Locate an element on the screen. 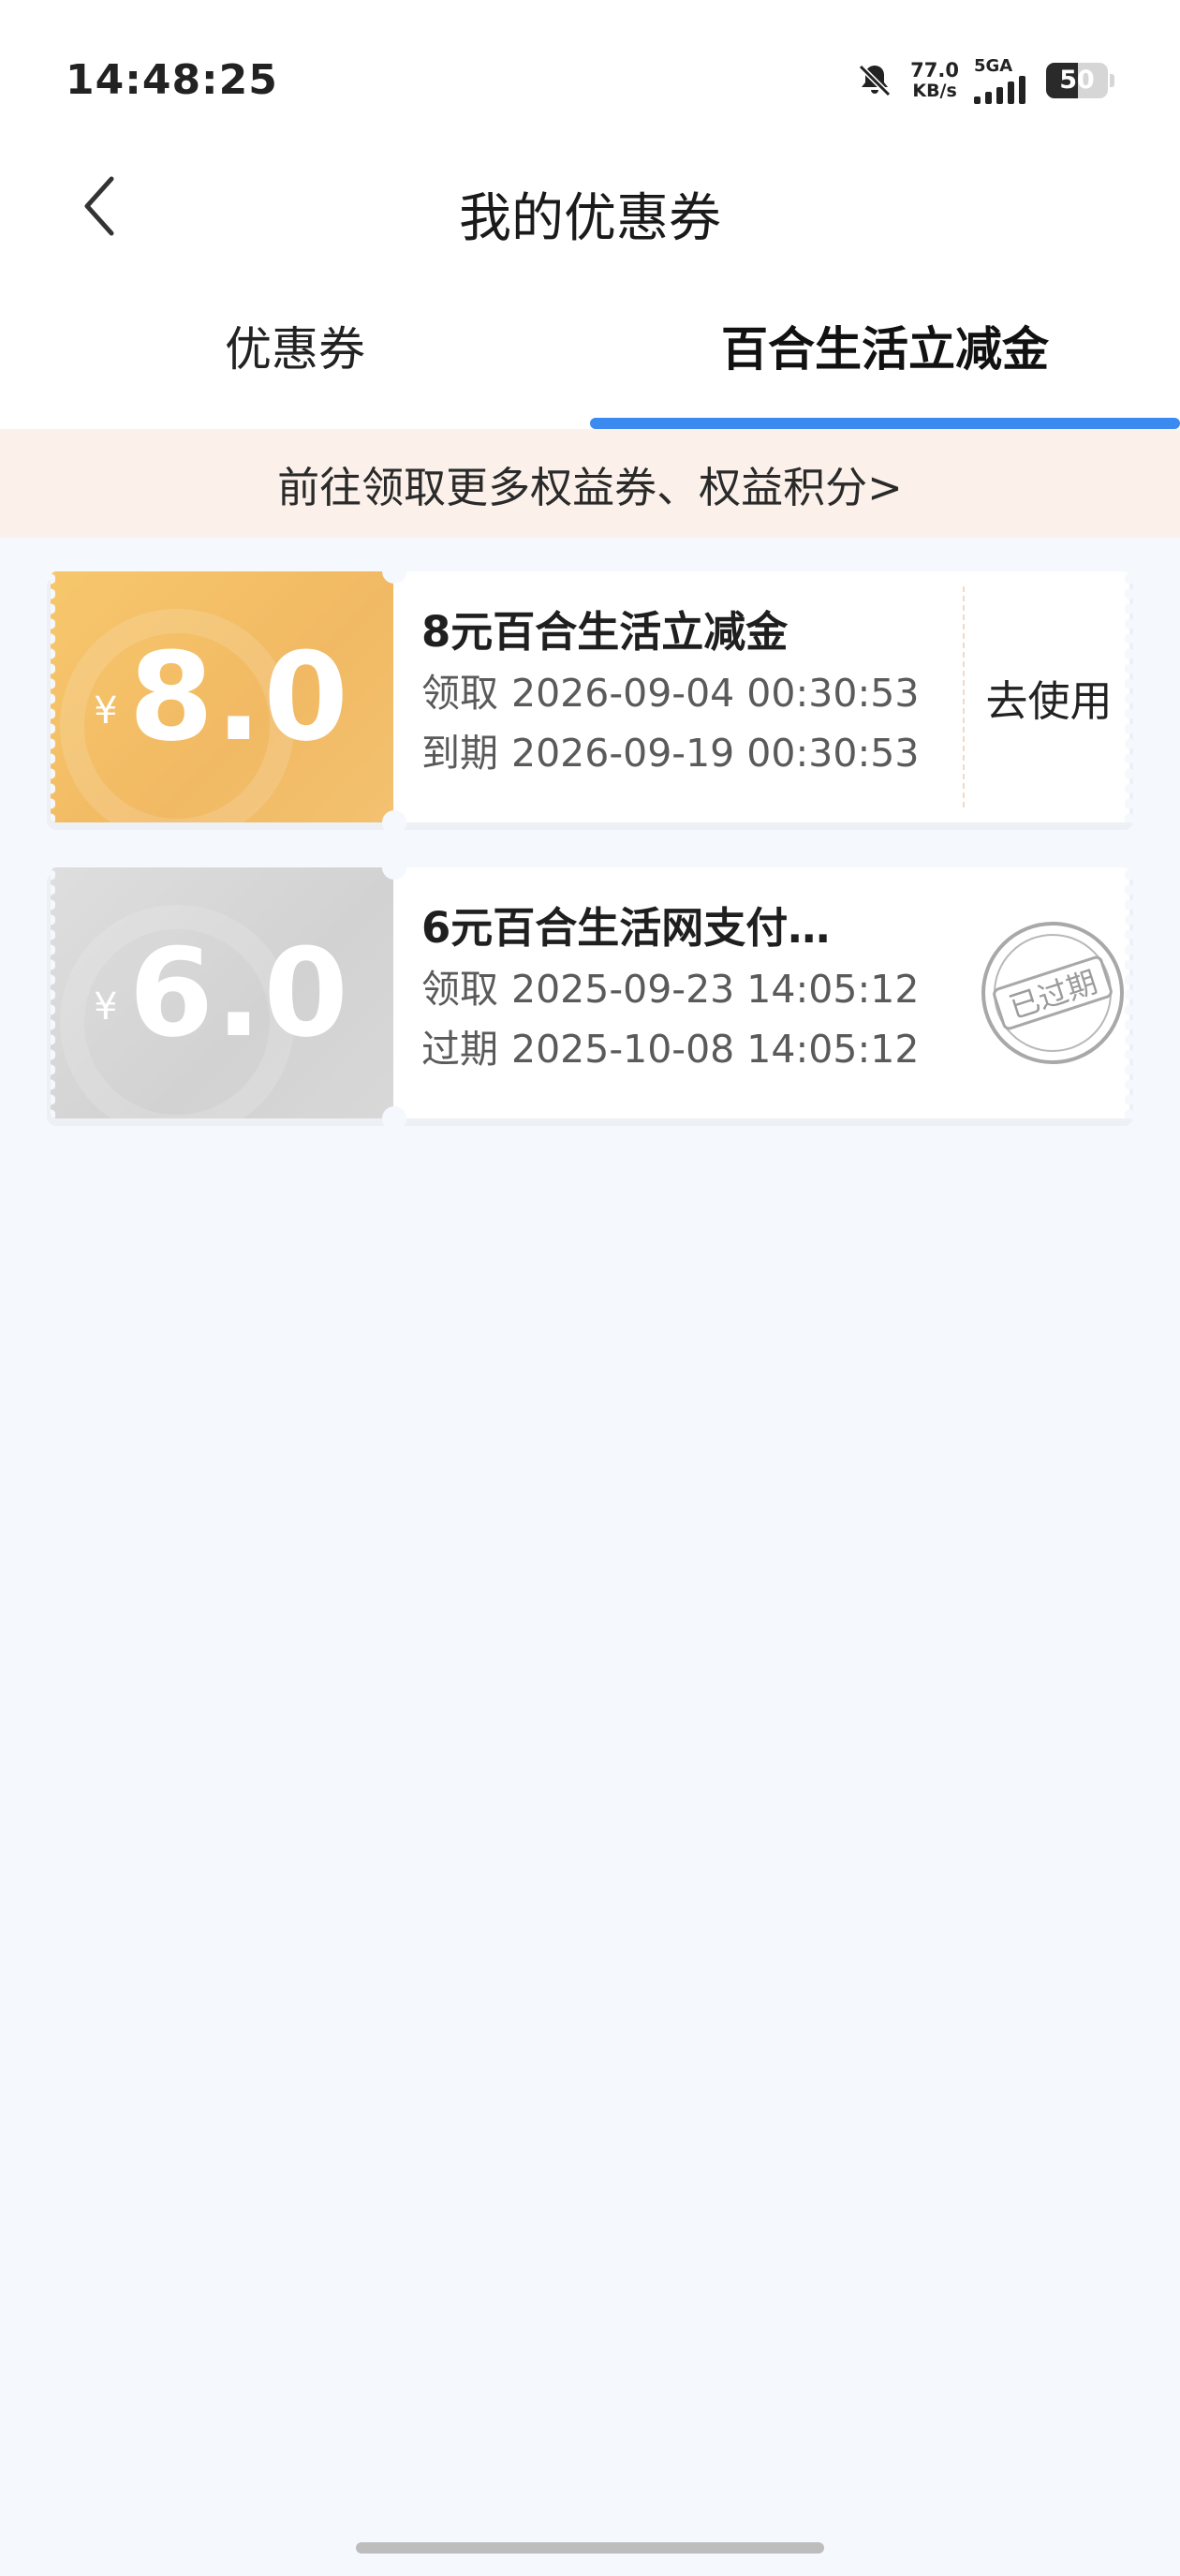  battery-level: 50 is located at coordinates (1077, 80).